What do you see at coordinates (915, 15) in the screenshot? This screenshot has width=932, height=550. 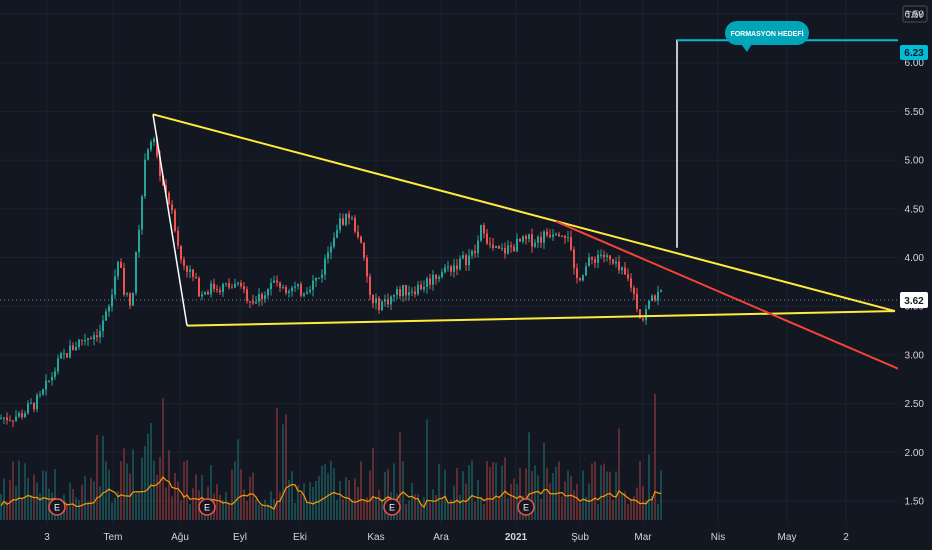 I see `currency-label: TRY` at bounding box center [915, 15].